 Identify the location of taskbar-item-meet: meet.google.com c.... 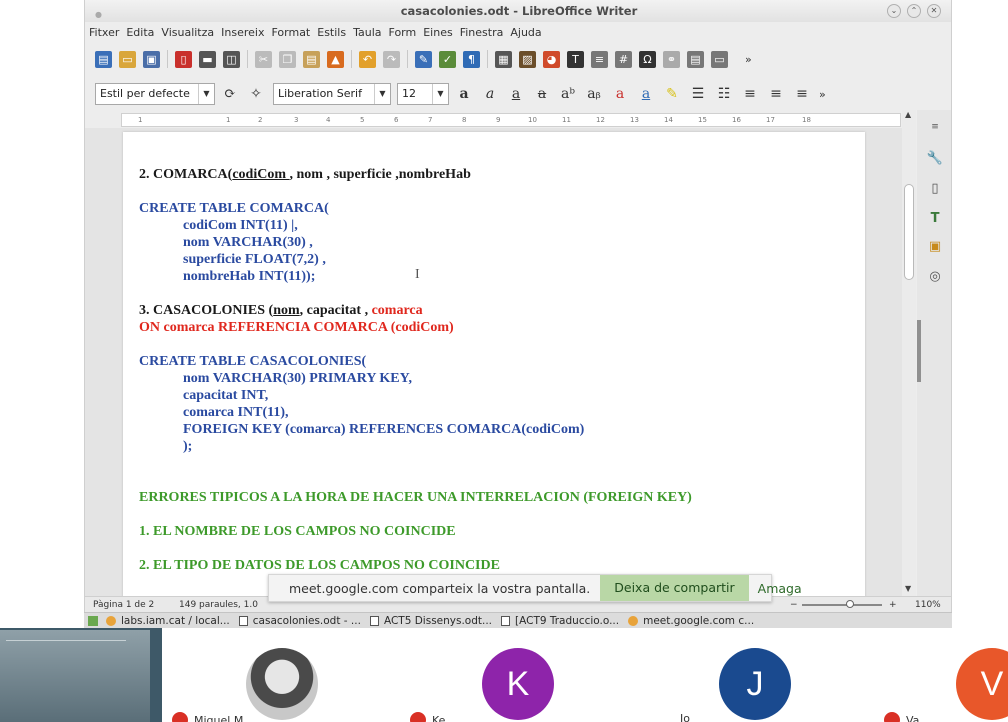
(691, 621).